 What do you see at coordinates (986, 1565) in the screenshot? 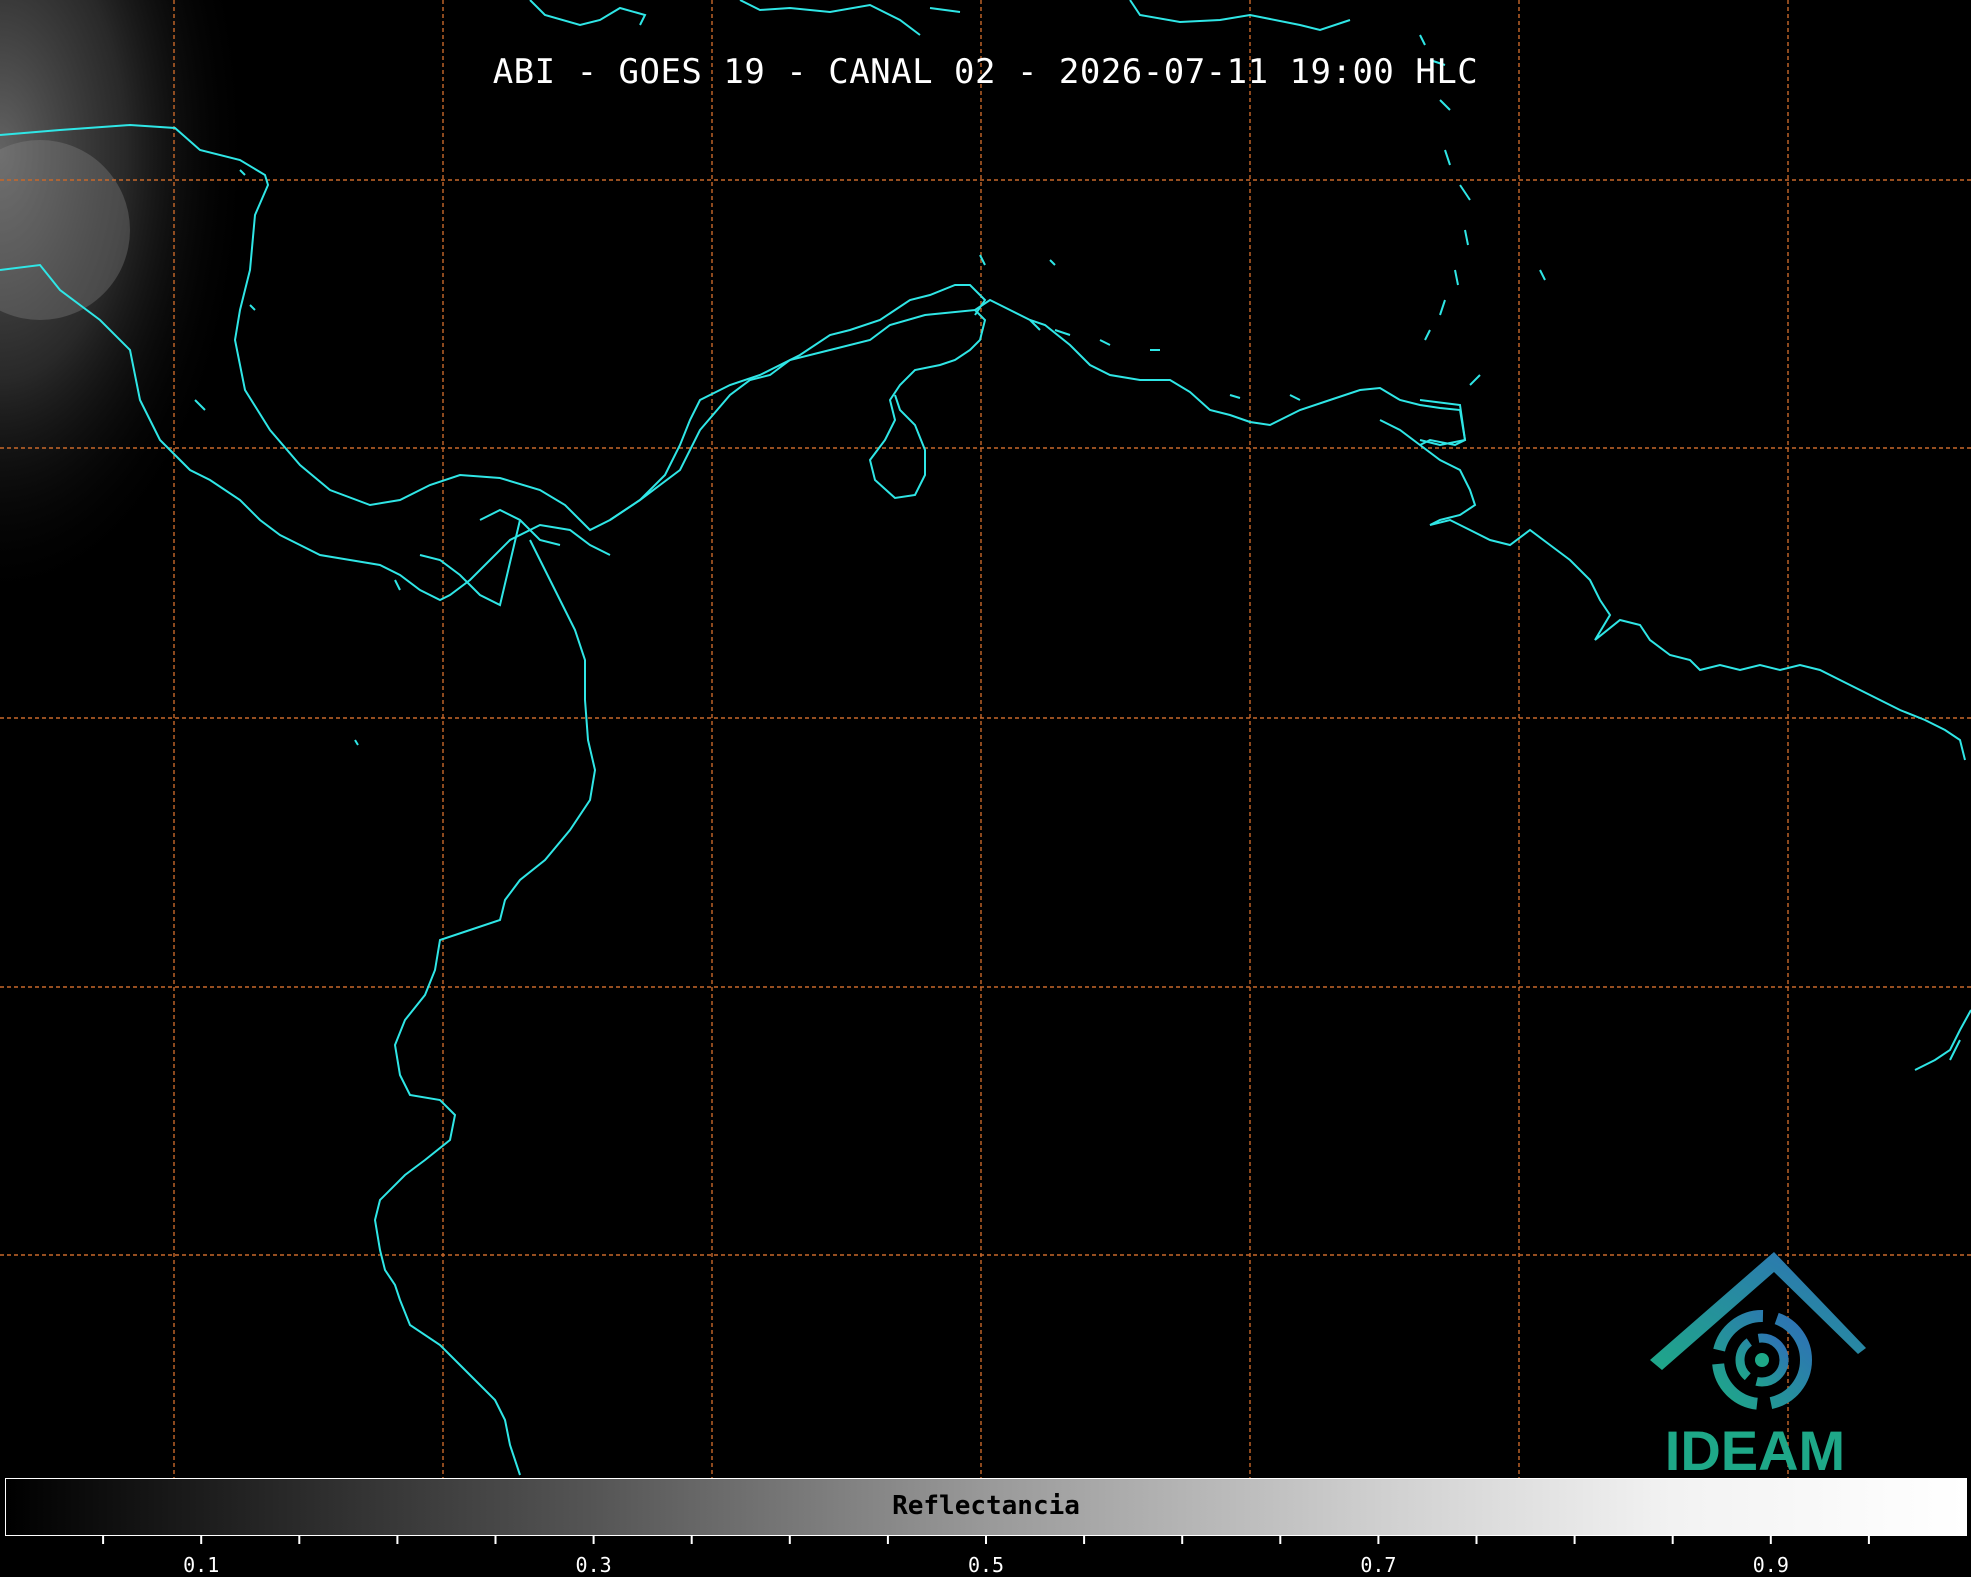
I see `colorbar-tick-label: 0.5` at bounding box center [986, 1565].